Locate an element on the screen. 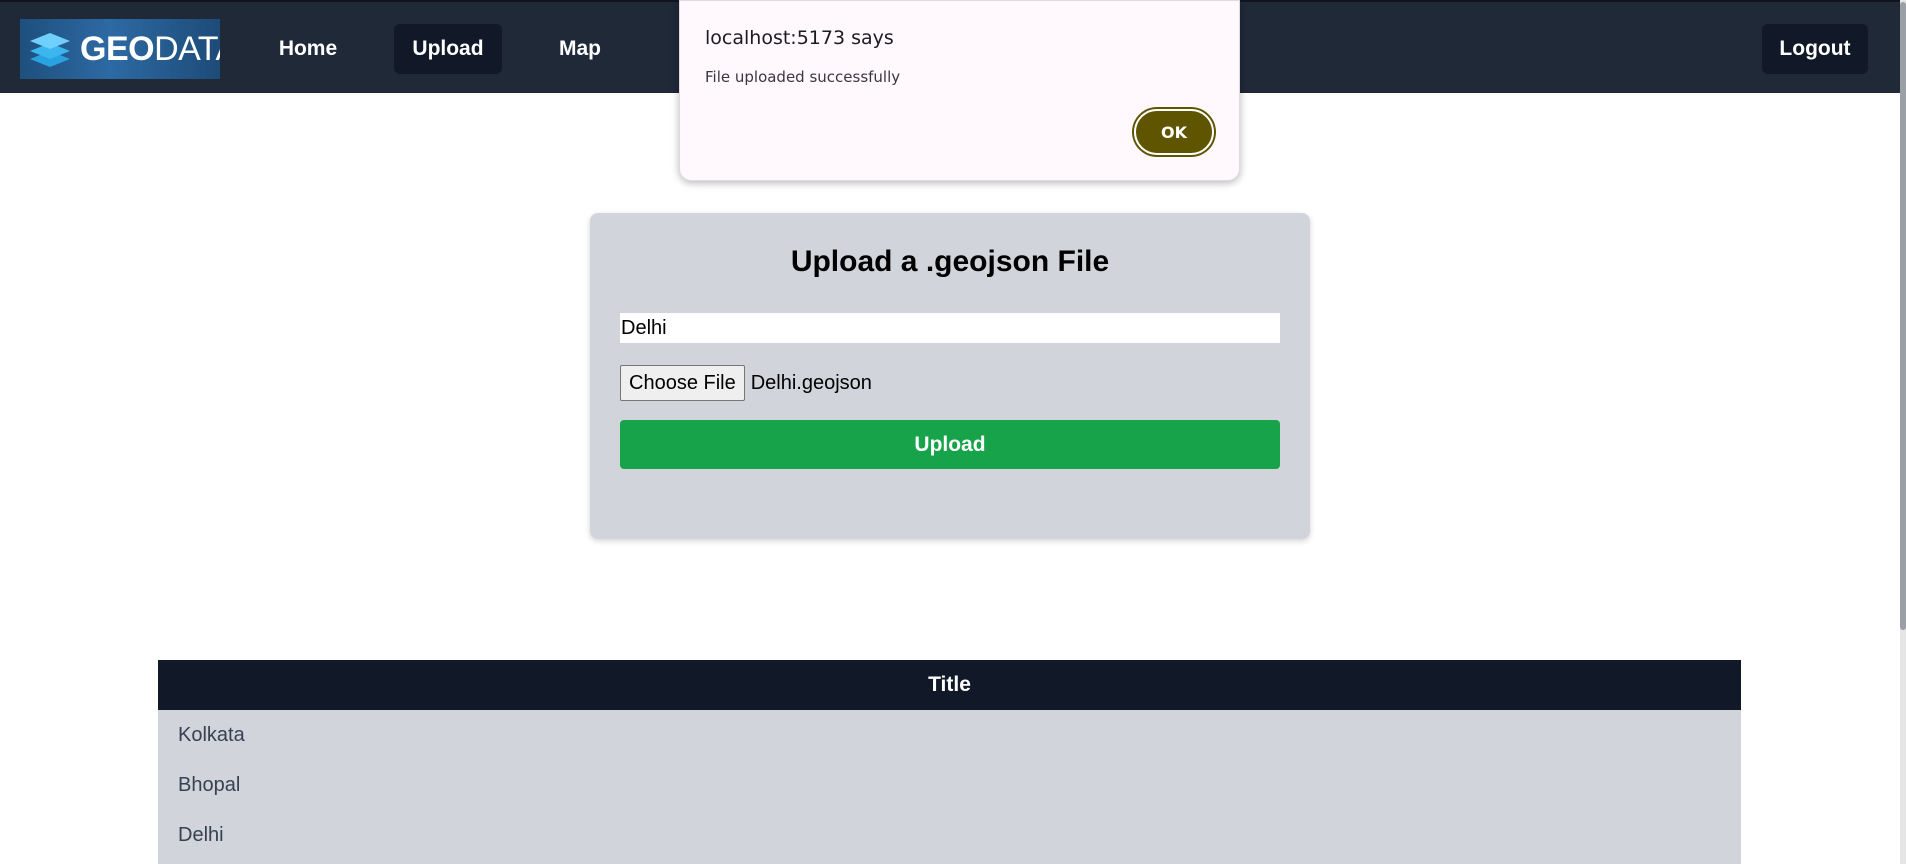 The height and width of the screenshot is (864, 1906). stacked-layers-icon is located at coordinates (50, 49).